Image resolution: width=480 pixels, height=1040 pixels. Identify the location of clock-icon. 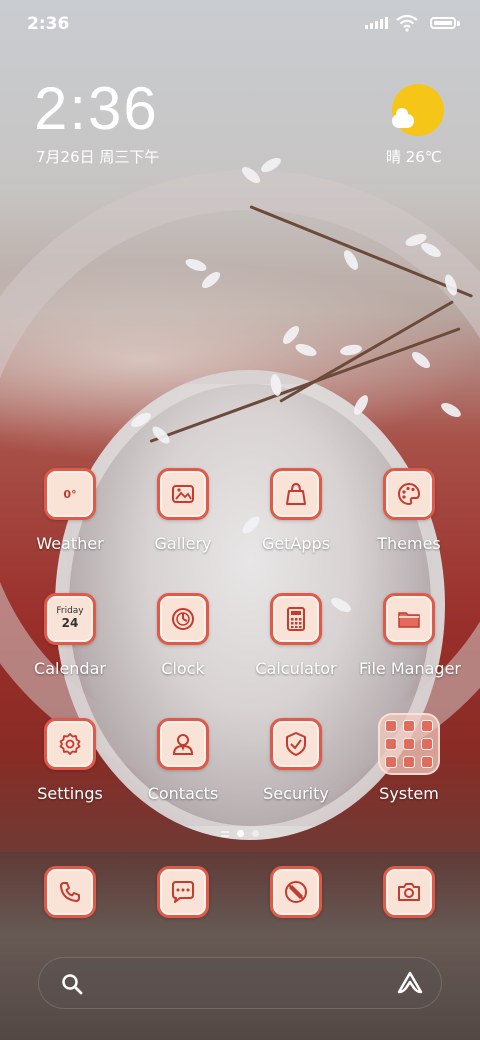
(183, 619).